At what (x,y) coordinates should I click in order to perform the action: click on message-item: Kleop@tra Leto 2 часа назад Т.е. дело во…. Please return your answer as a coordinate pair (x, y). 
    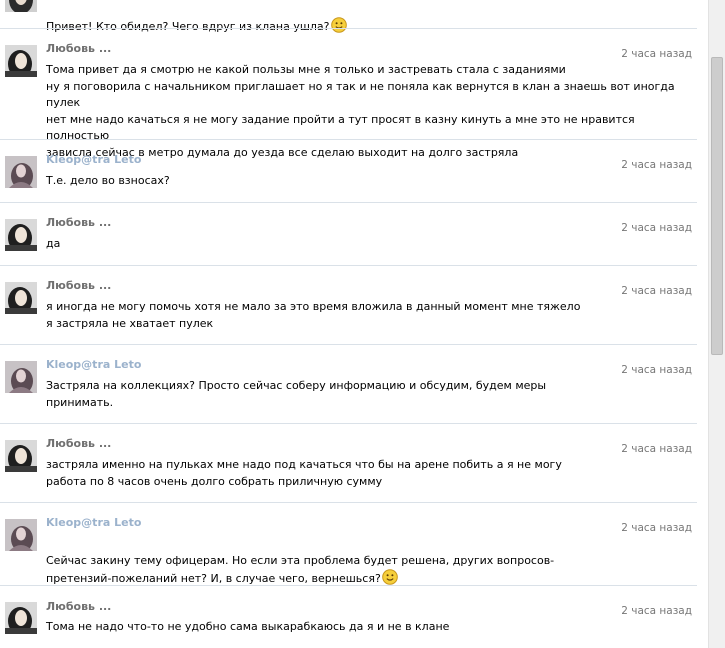
    Looking at the image, I should click on (348, 171).